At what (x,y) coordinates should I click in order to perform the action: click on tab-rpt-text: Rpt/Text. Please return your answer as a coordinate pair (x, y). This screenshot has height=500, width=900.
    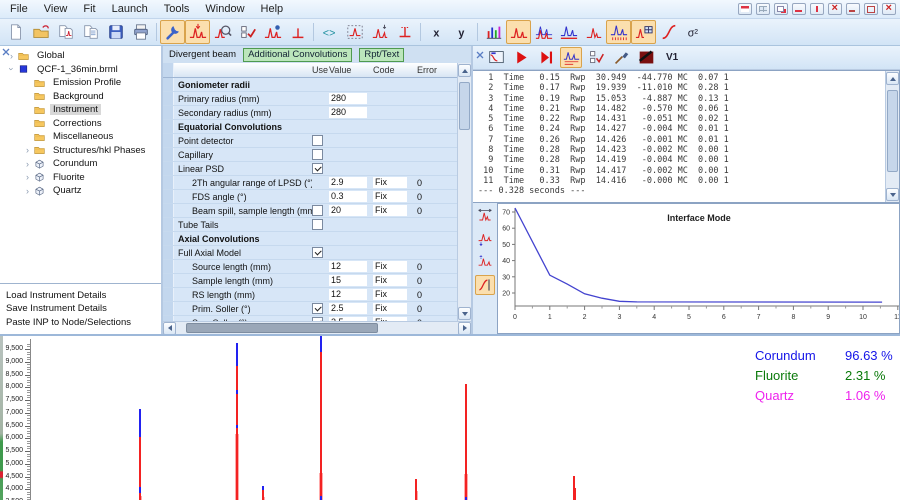
    Looking at the image, I should click on (382, 54).